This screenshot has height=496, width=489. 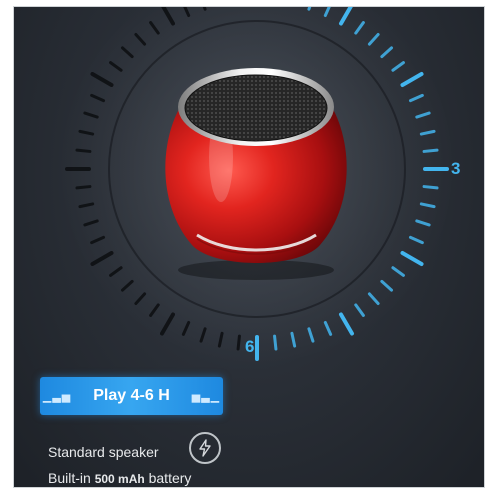 I want to click on play-time-badge: ▁▃▅ Play 4-6 H ▅▃▁, so click(x=131, y=396).